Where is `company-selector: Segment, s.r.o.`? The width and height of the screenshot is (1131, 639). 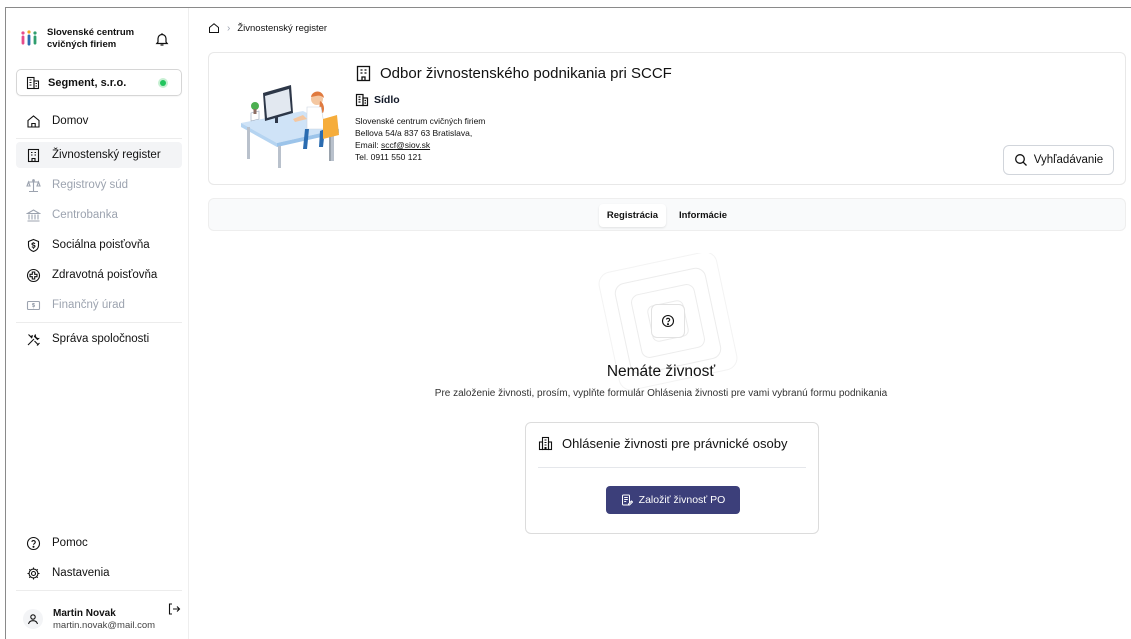
company-selector: Segment, s.r.o. is located at coordinates (99, 82).